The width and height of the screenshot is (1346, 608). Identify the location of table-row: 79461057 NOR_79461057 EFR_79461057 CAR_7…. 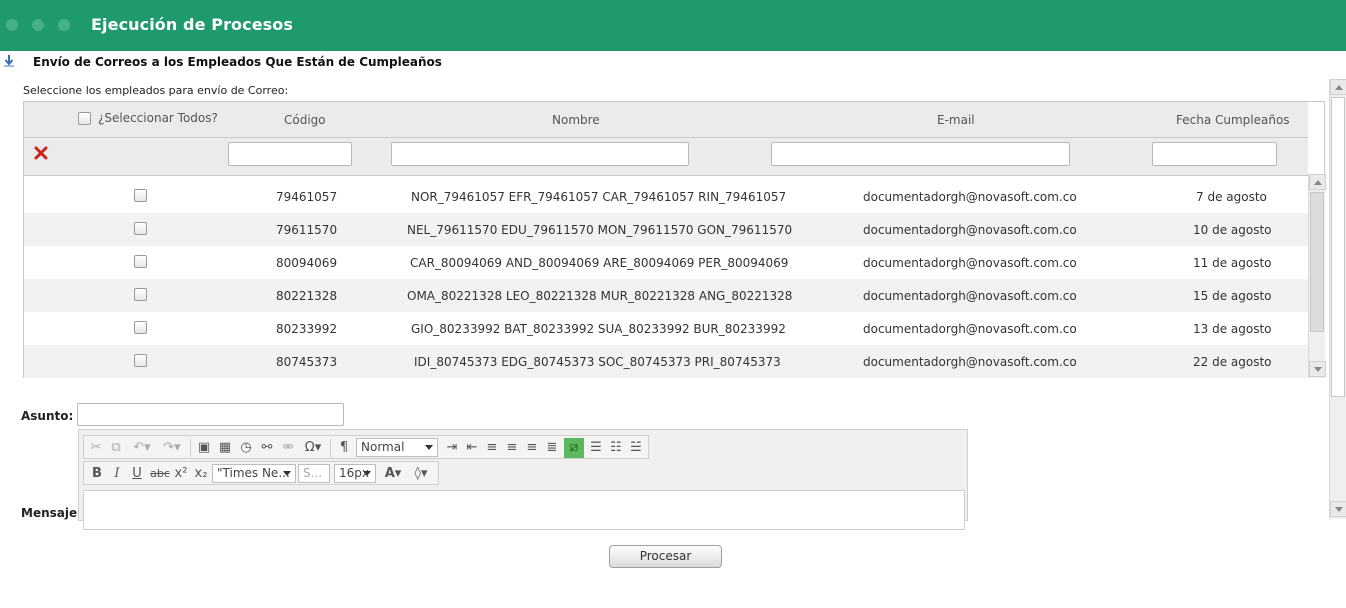
(666, 196).